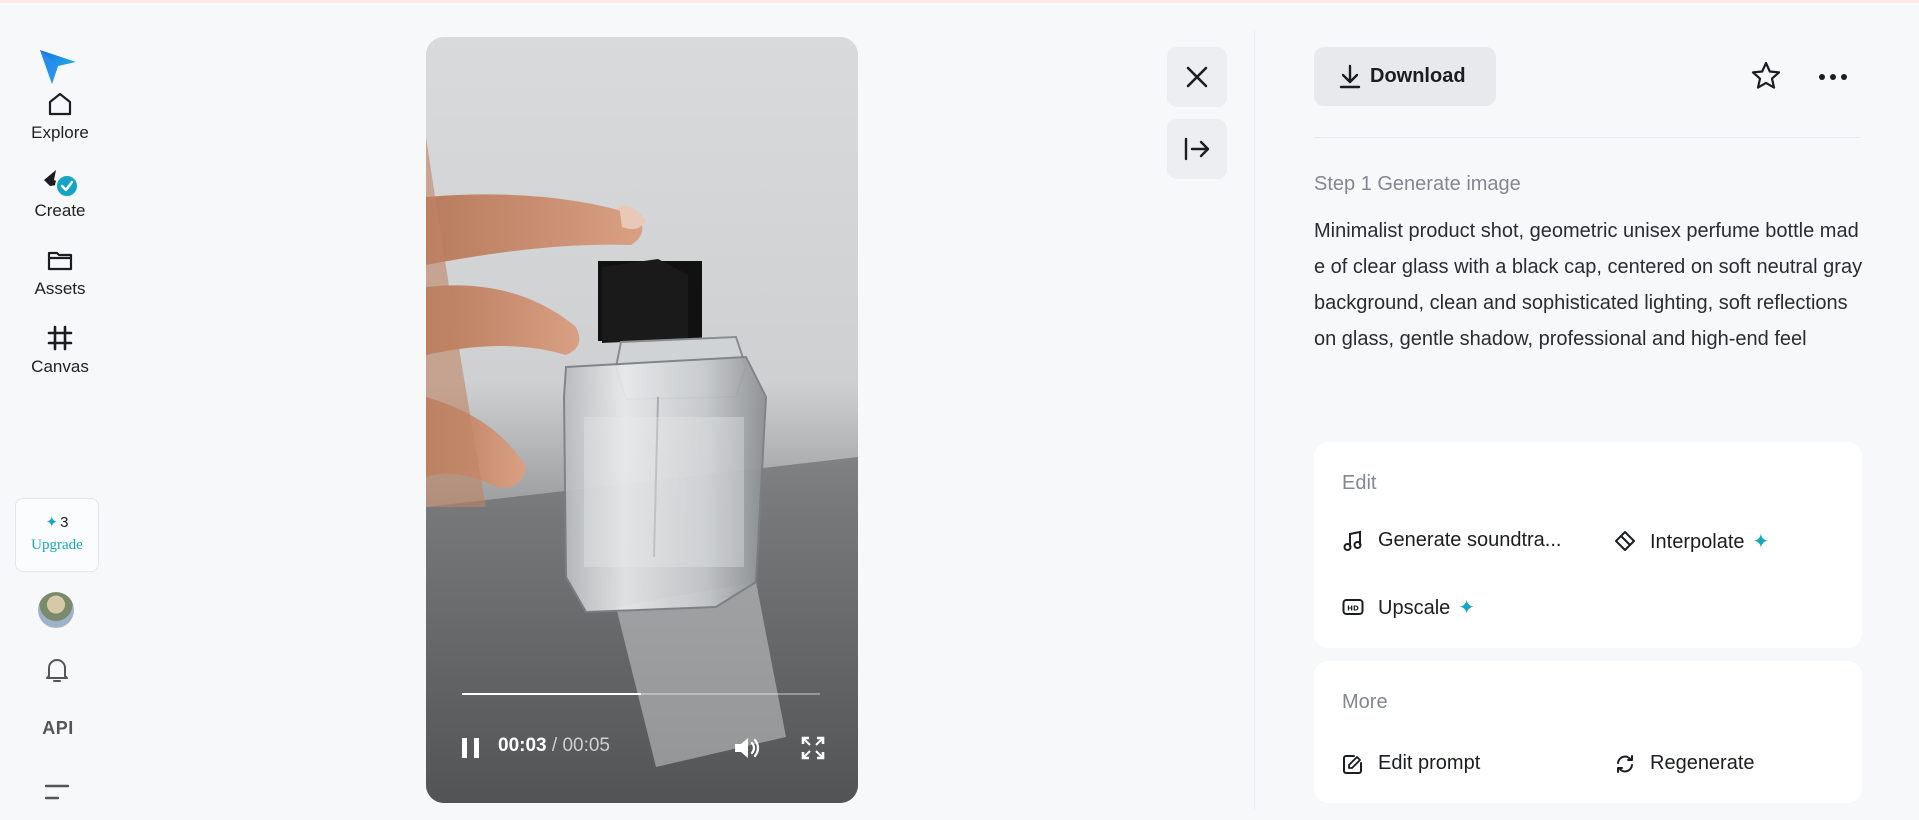 This screenshot has height=820, width=1919. Describe the element at coordinates (57, 792) in the screenshot. I see `menu-lines-icon` at that location.